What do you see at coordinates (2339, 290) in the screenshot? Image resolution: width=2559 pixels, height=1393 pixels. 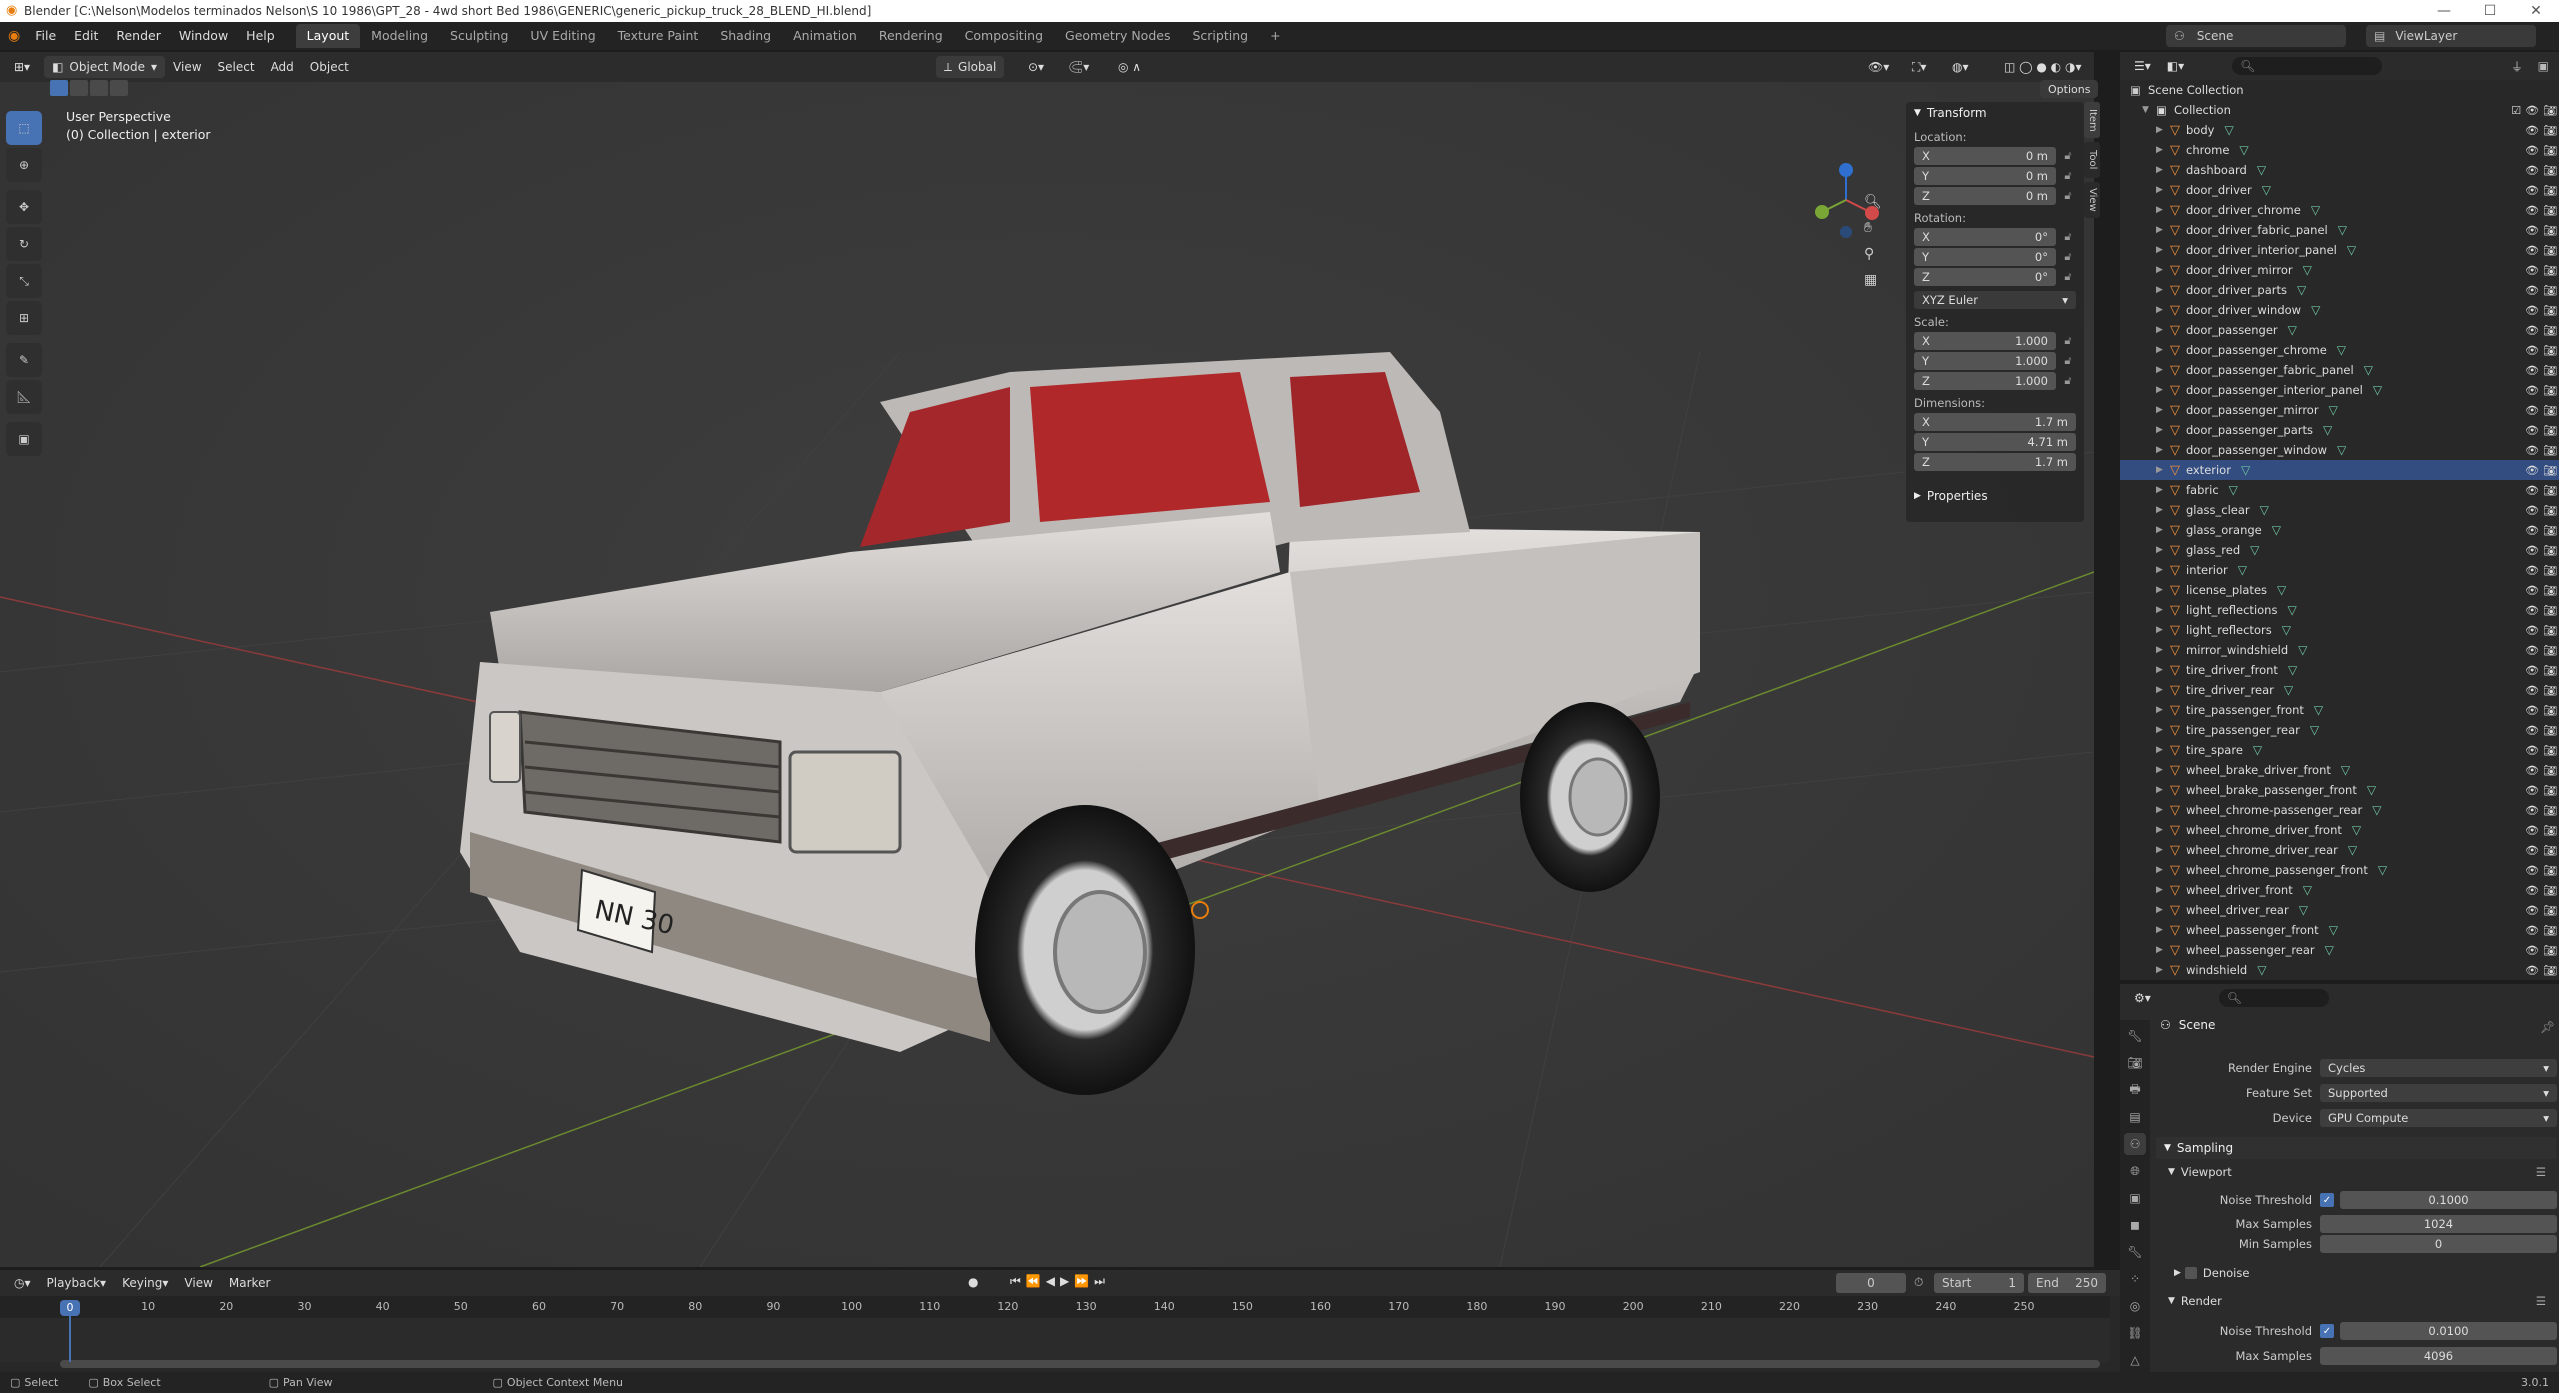 I see `outliner-item: ▶ ▽ door_driver_parts ▽ 👁︎ 📷︎` at bounding box center [2339, 290].